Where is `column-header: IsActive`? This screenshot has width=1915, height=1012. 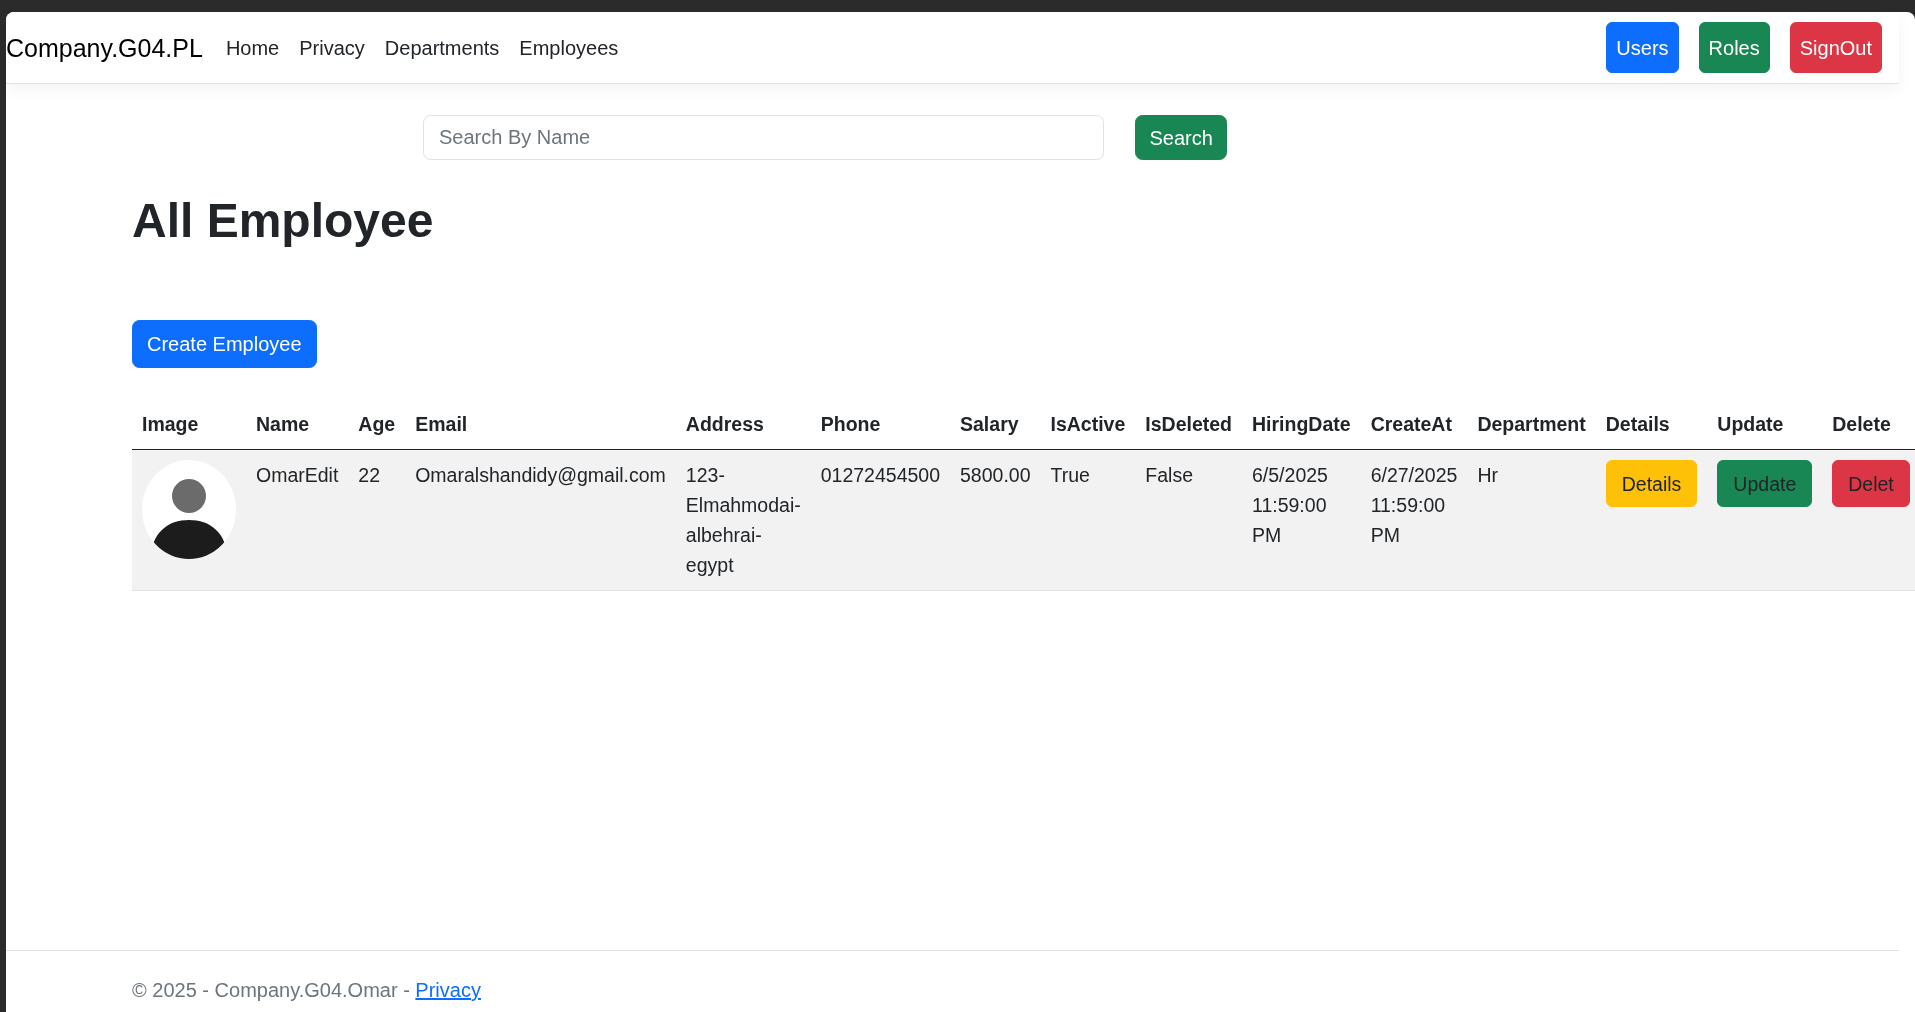
column-header: IsActive is located at coordinates (1088, 424).